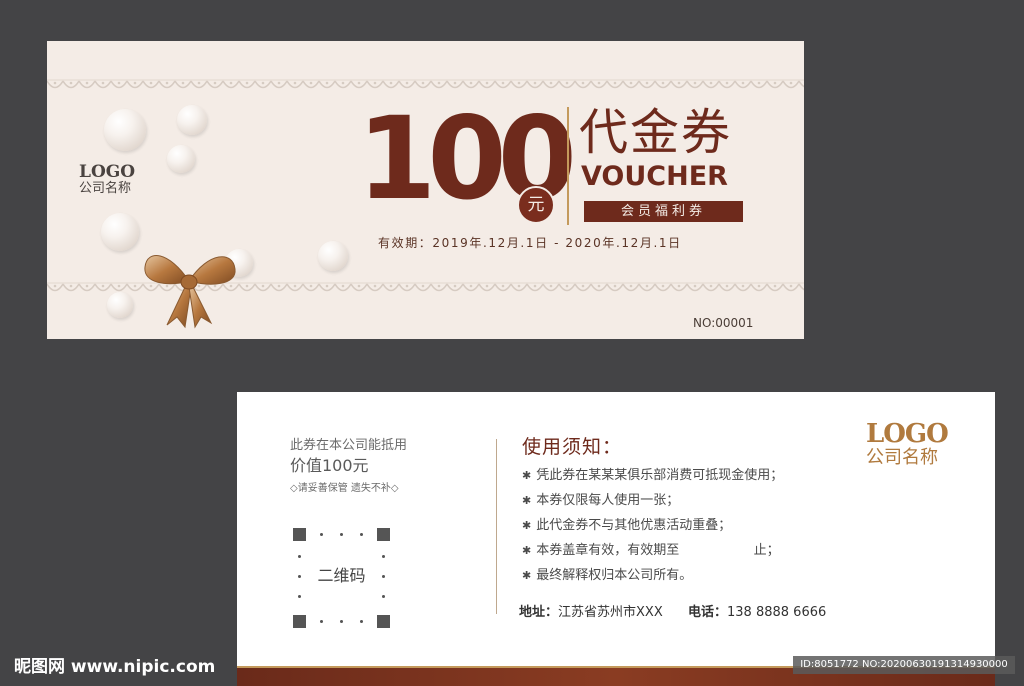 The width and height of the screenshot is (1024, 686). What do you see at coordinates (105, 188) in the screenshot?
I see `front-company-name: 公司名称` at bounding box center [105, 188].